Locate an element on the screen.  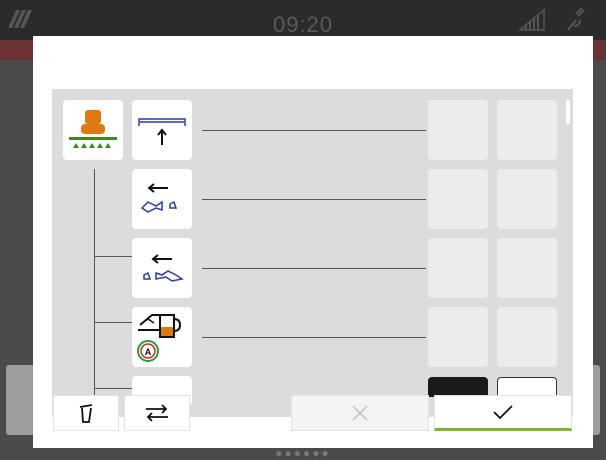
check-icon is located at coordinates (503, 412).